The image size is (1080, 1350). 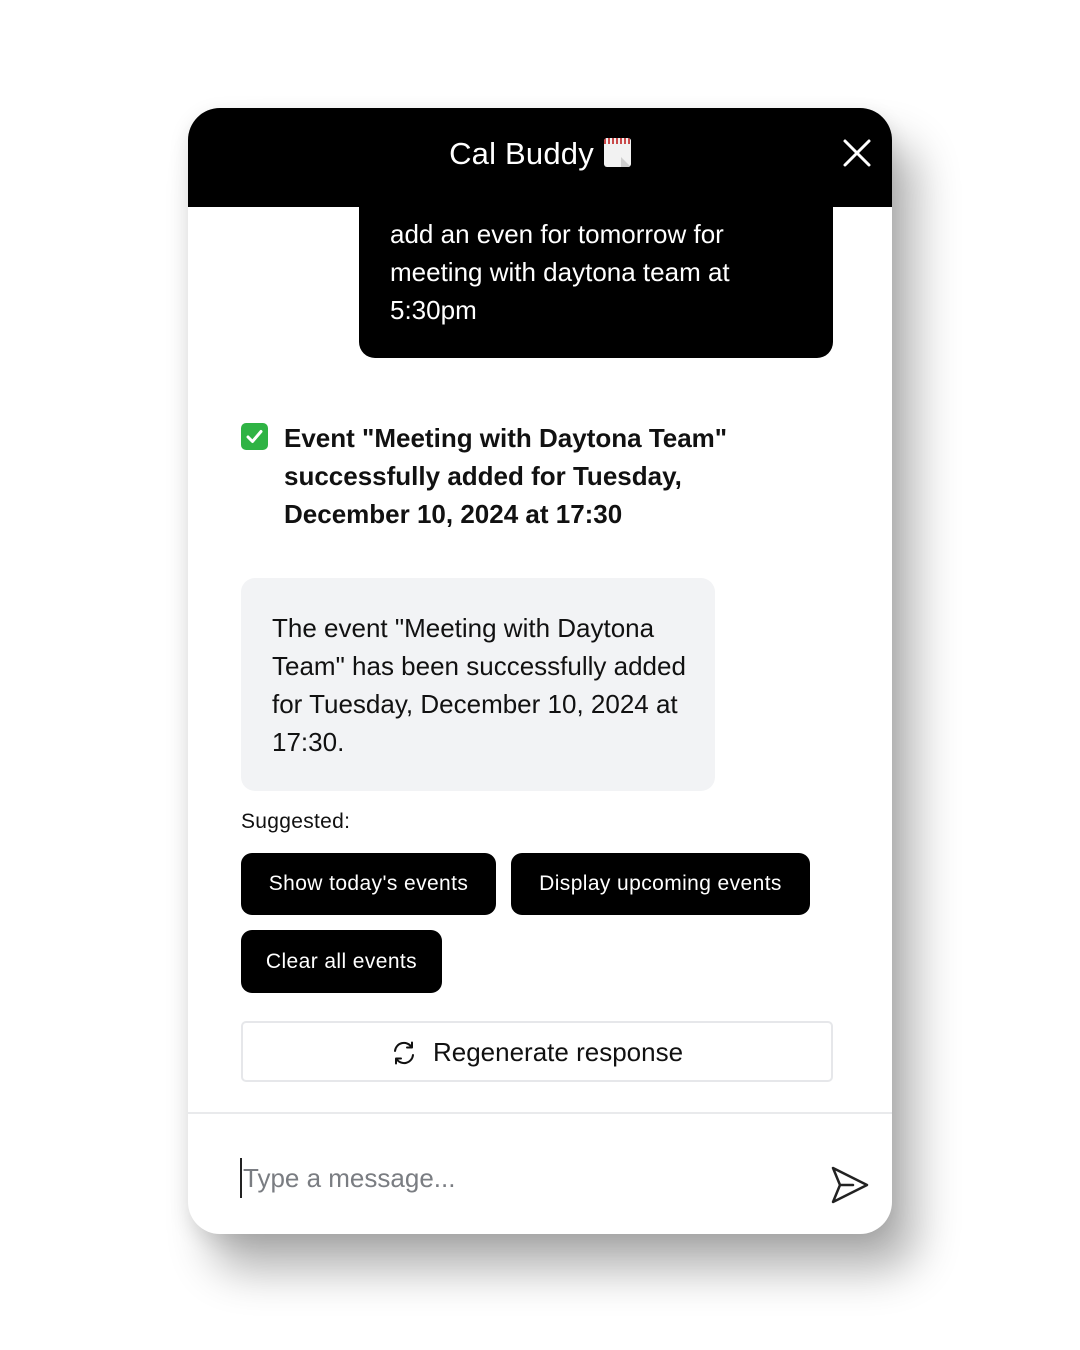 I want to click on regenerate-response-button: Regenerate response, so click(x=537, y=1051).